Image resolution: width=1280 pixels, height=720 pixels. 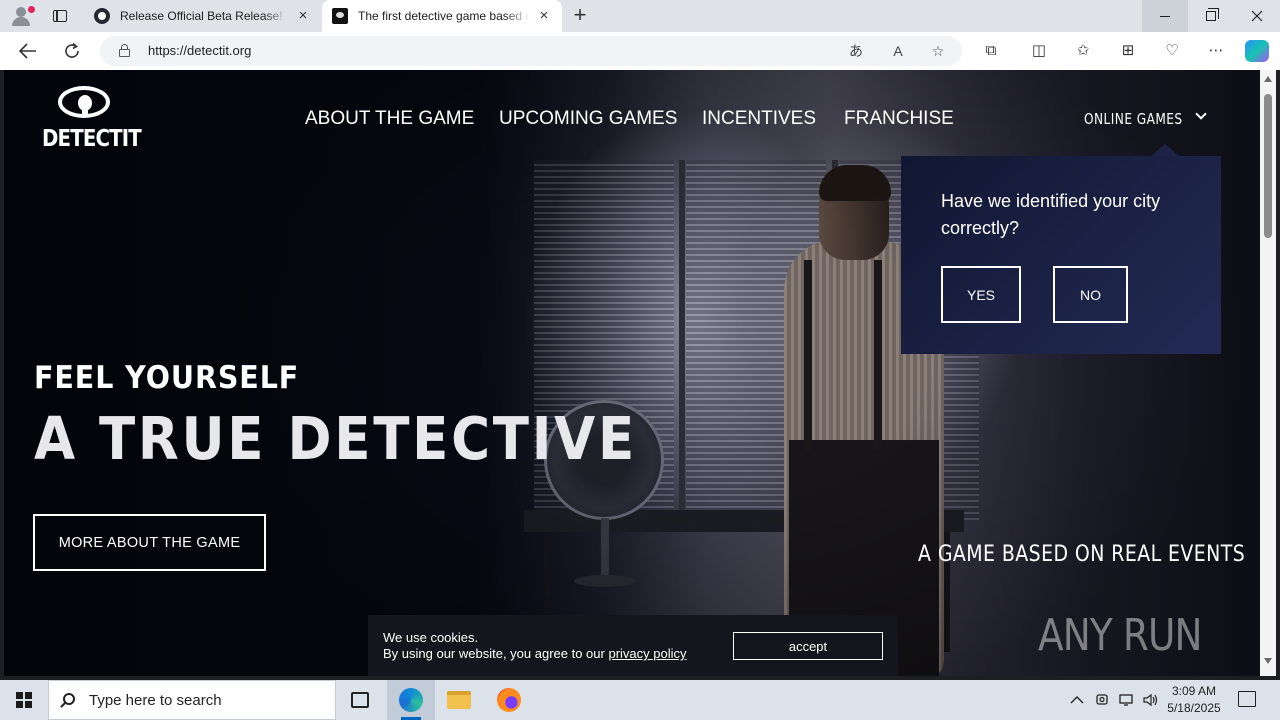 What do you see at coordinates (335, 438) in the screenshot?
I see `hero-title: A TRUE DETECTIVE` at bounding box center [335, 438].